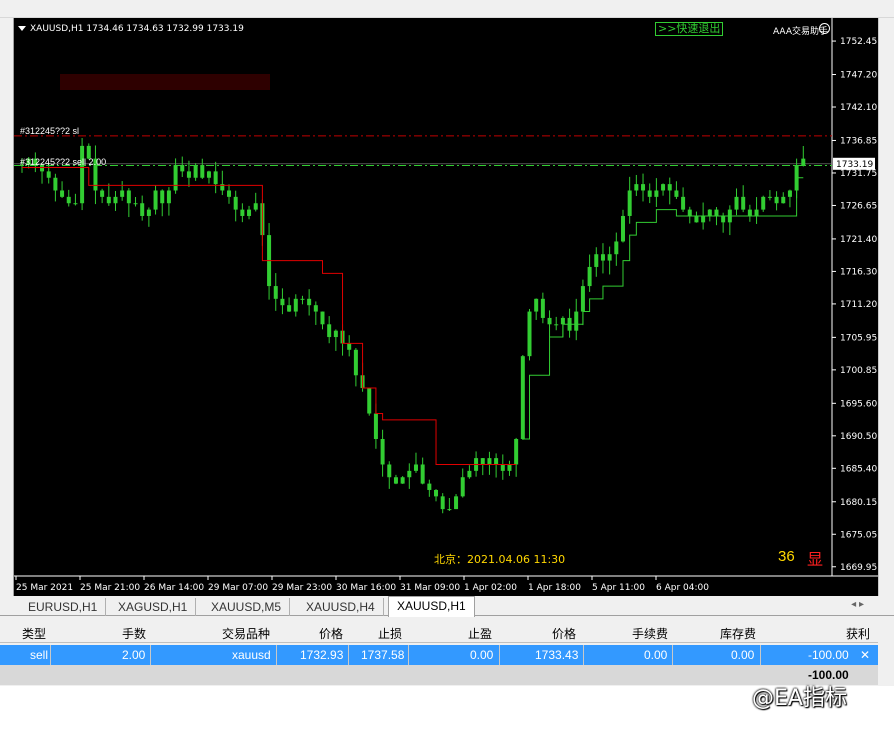 The height and width of the screenshot is (740, 894). Describe the element at coordinates (482, 655) in the screenshot. I see `cell-tp: 0.00` at that location.